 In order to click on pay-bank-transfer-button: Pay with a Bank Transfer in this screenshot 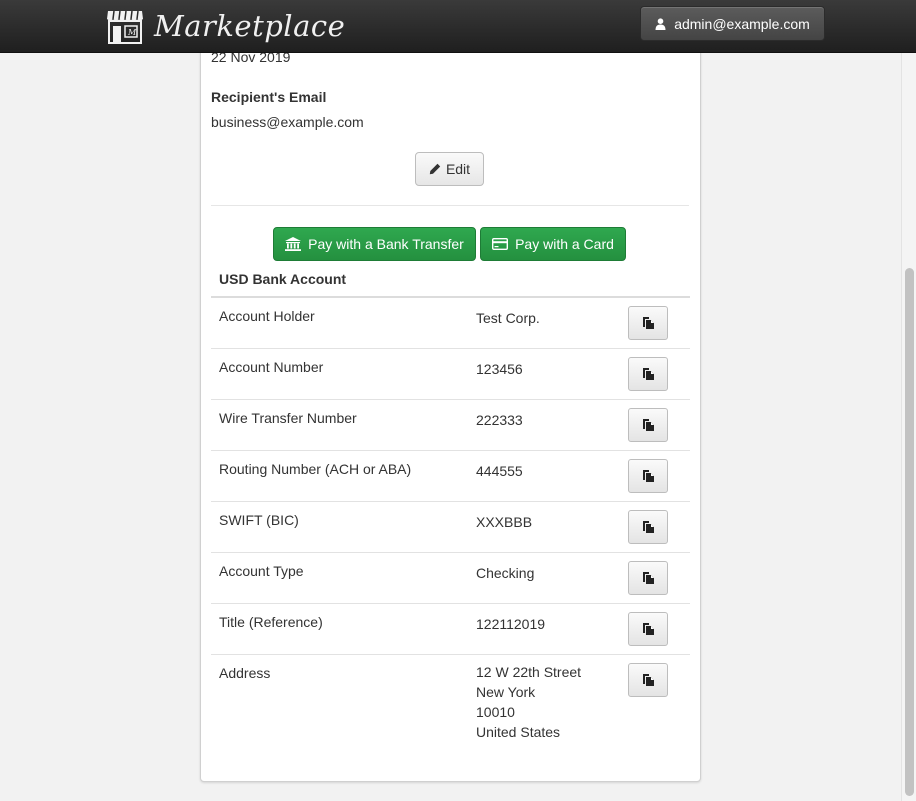, I will do `click(374, 244)`.